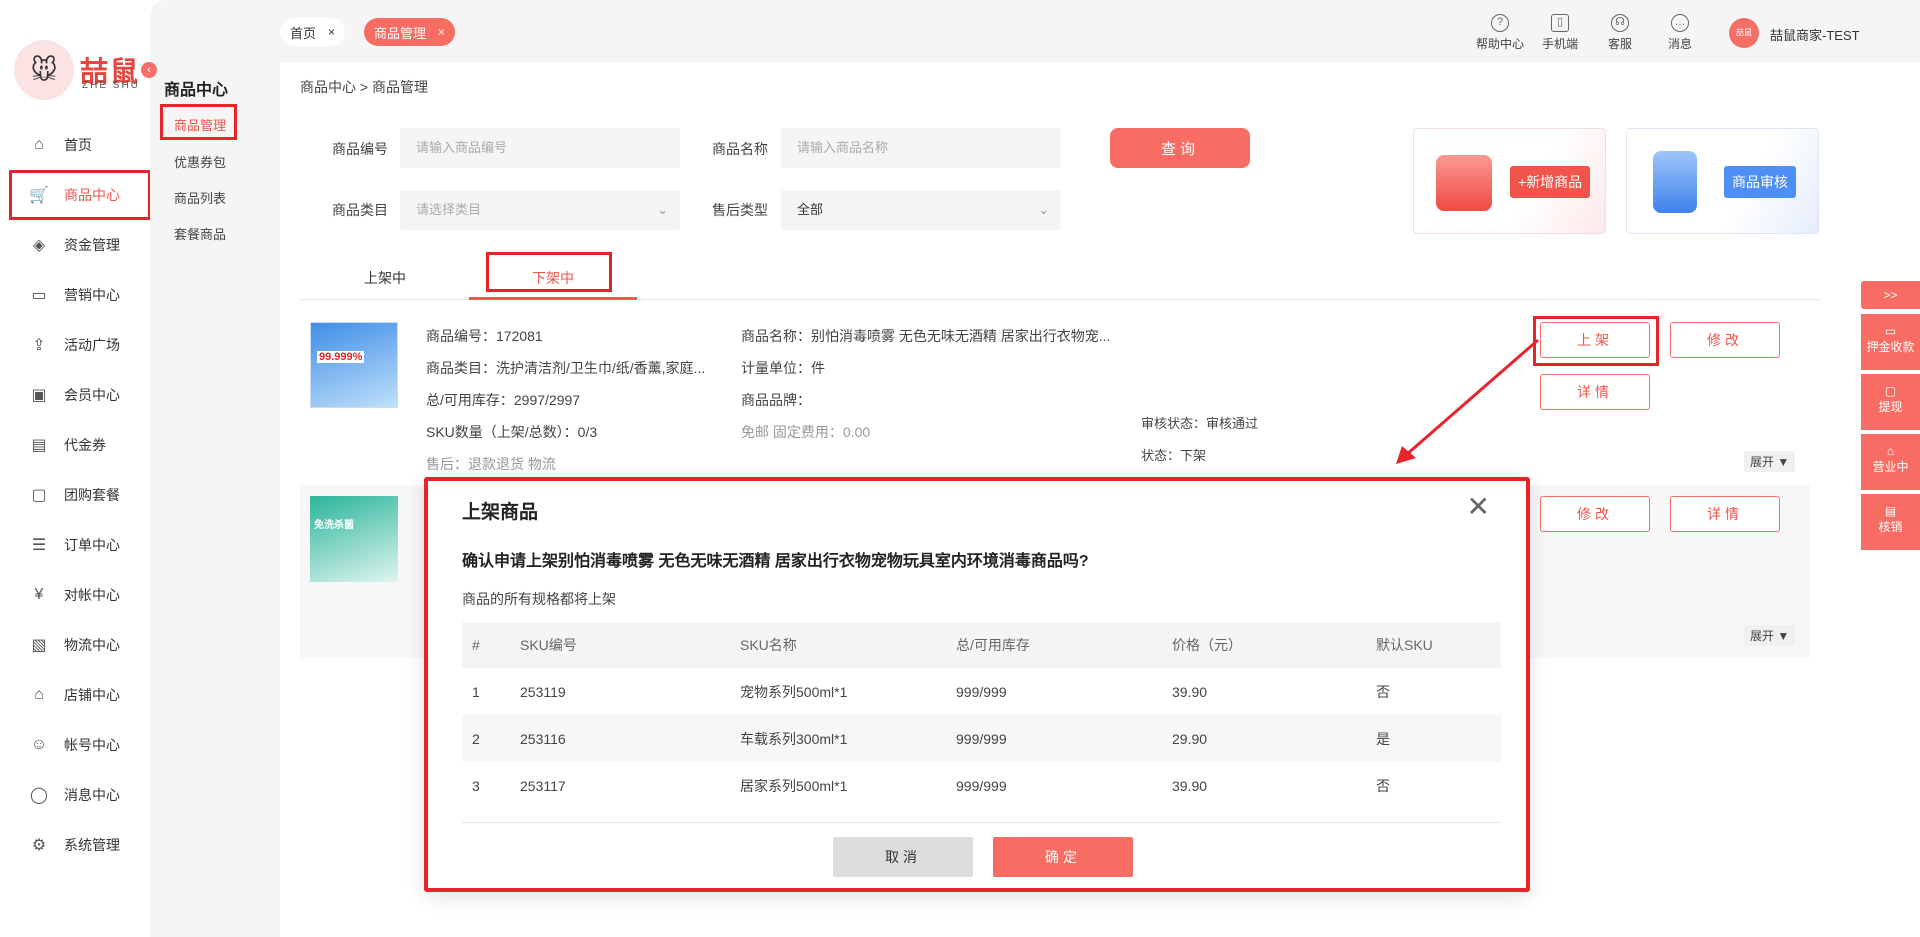 Image resolution: width=1920 pixels, height=937 pixels. What do you see at coordinates (740, 210) in the screenshot?
I see `aftersale-type-label: 售后类型` at bounding box center [740, 210].